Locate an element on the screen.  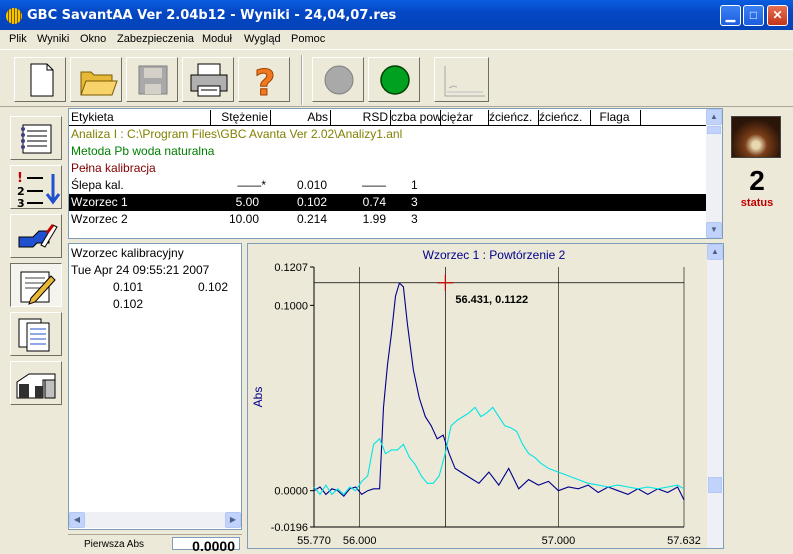
building-icon is located at coordinates (36, 386).